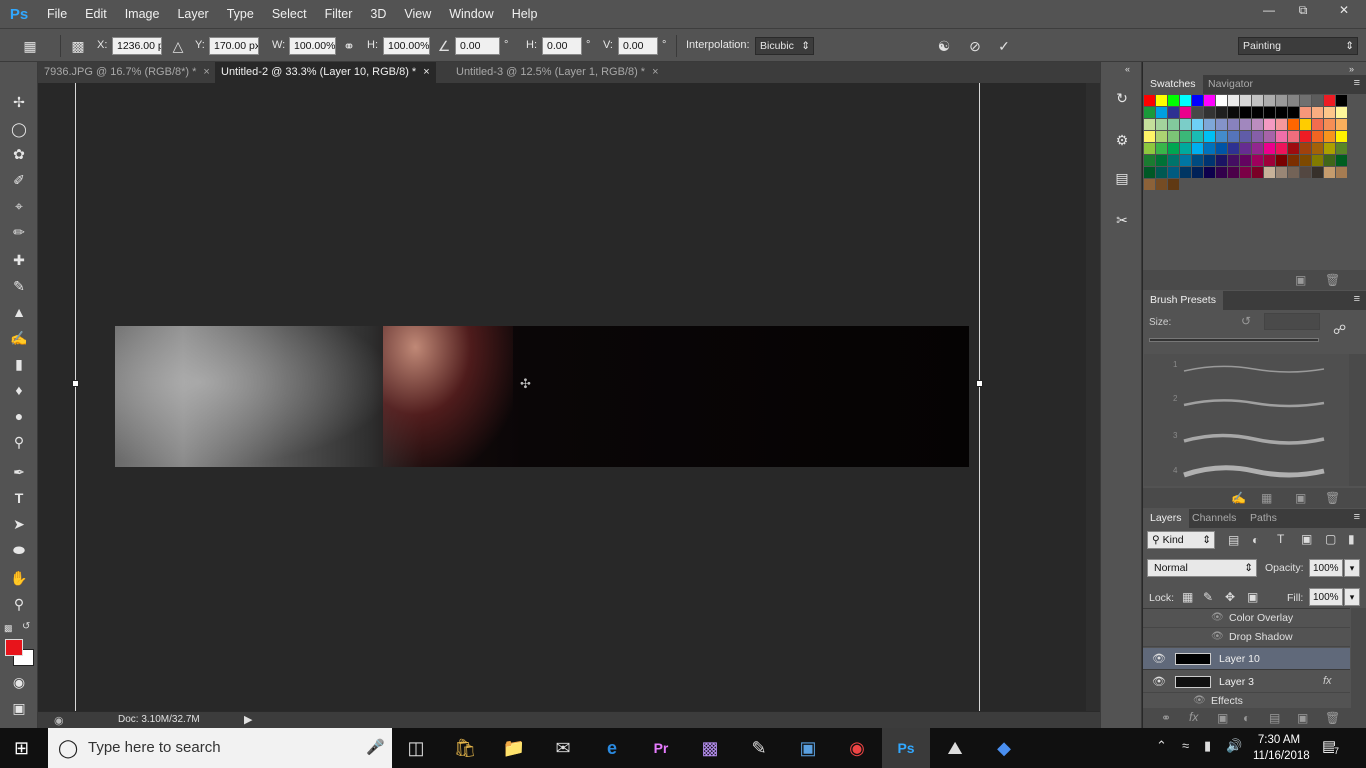 Image resolution: width=1366 pixels, height=768 pixels. What do you see at coordinates (417, 14) in the screenshot?
I see `menu-view: View` at bounding box center [417, 14].